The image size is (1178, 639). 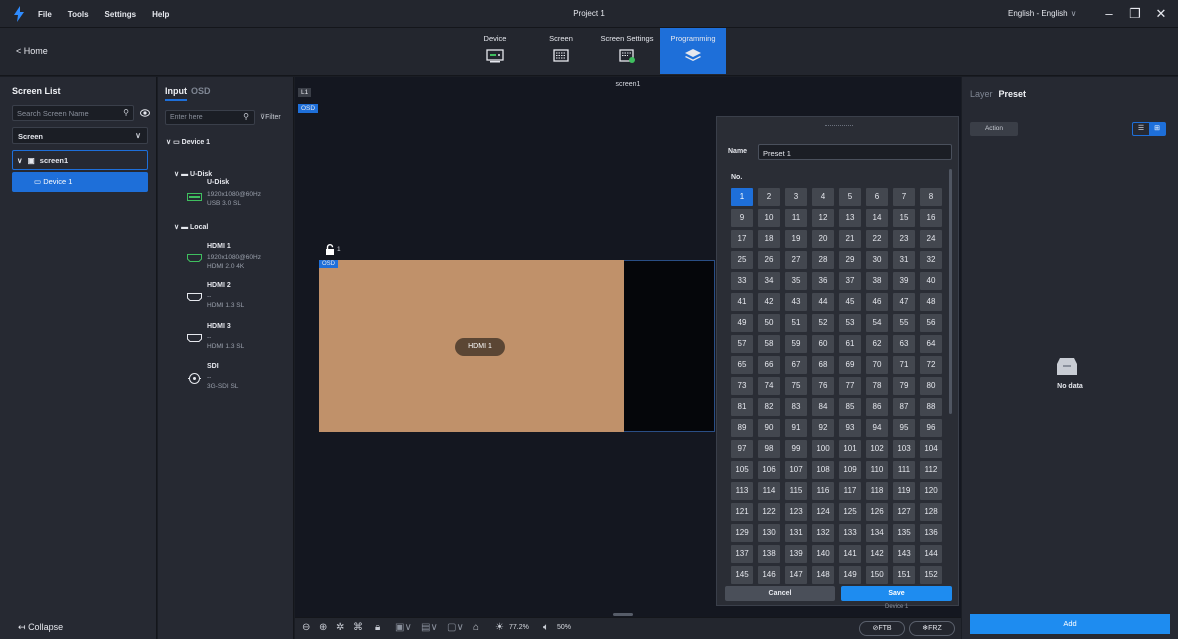 I want to click on preset-number-cell: 112, so click(x=931, y=470).